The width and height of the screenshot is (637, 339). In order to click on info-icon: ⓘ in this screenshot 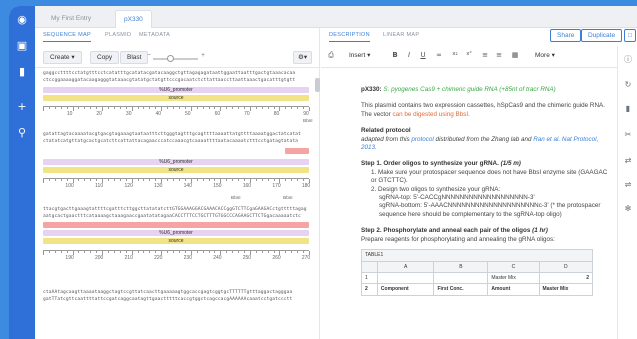, I will do `click(628, 59)`.